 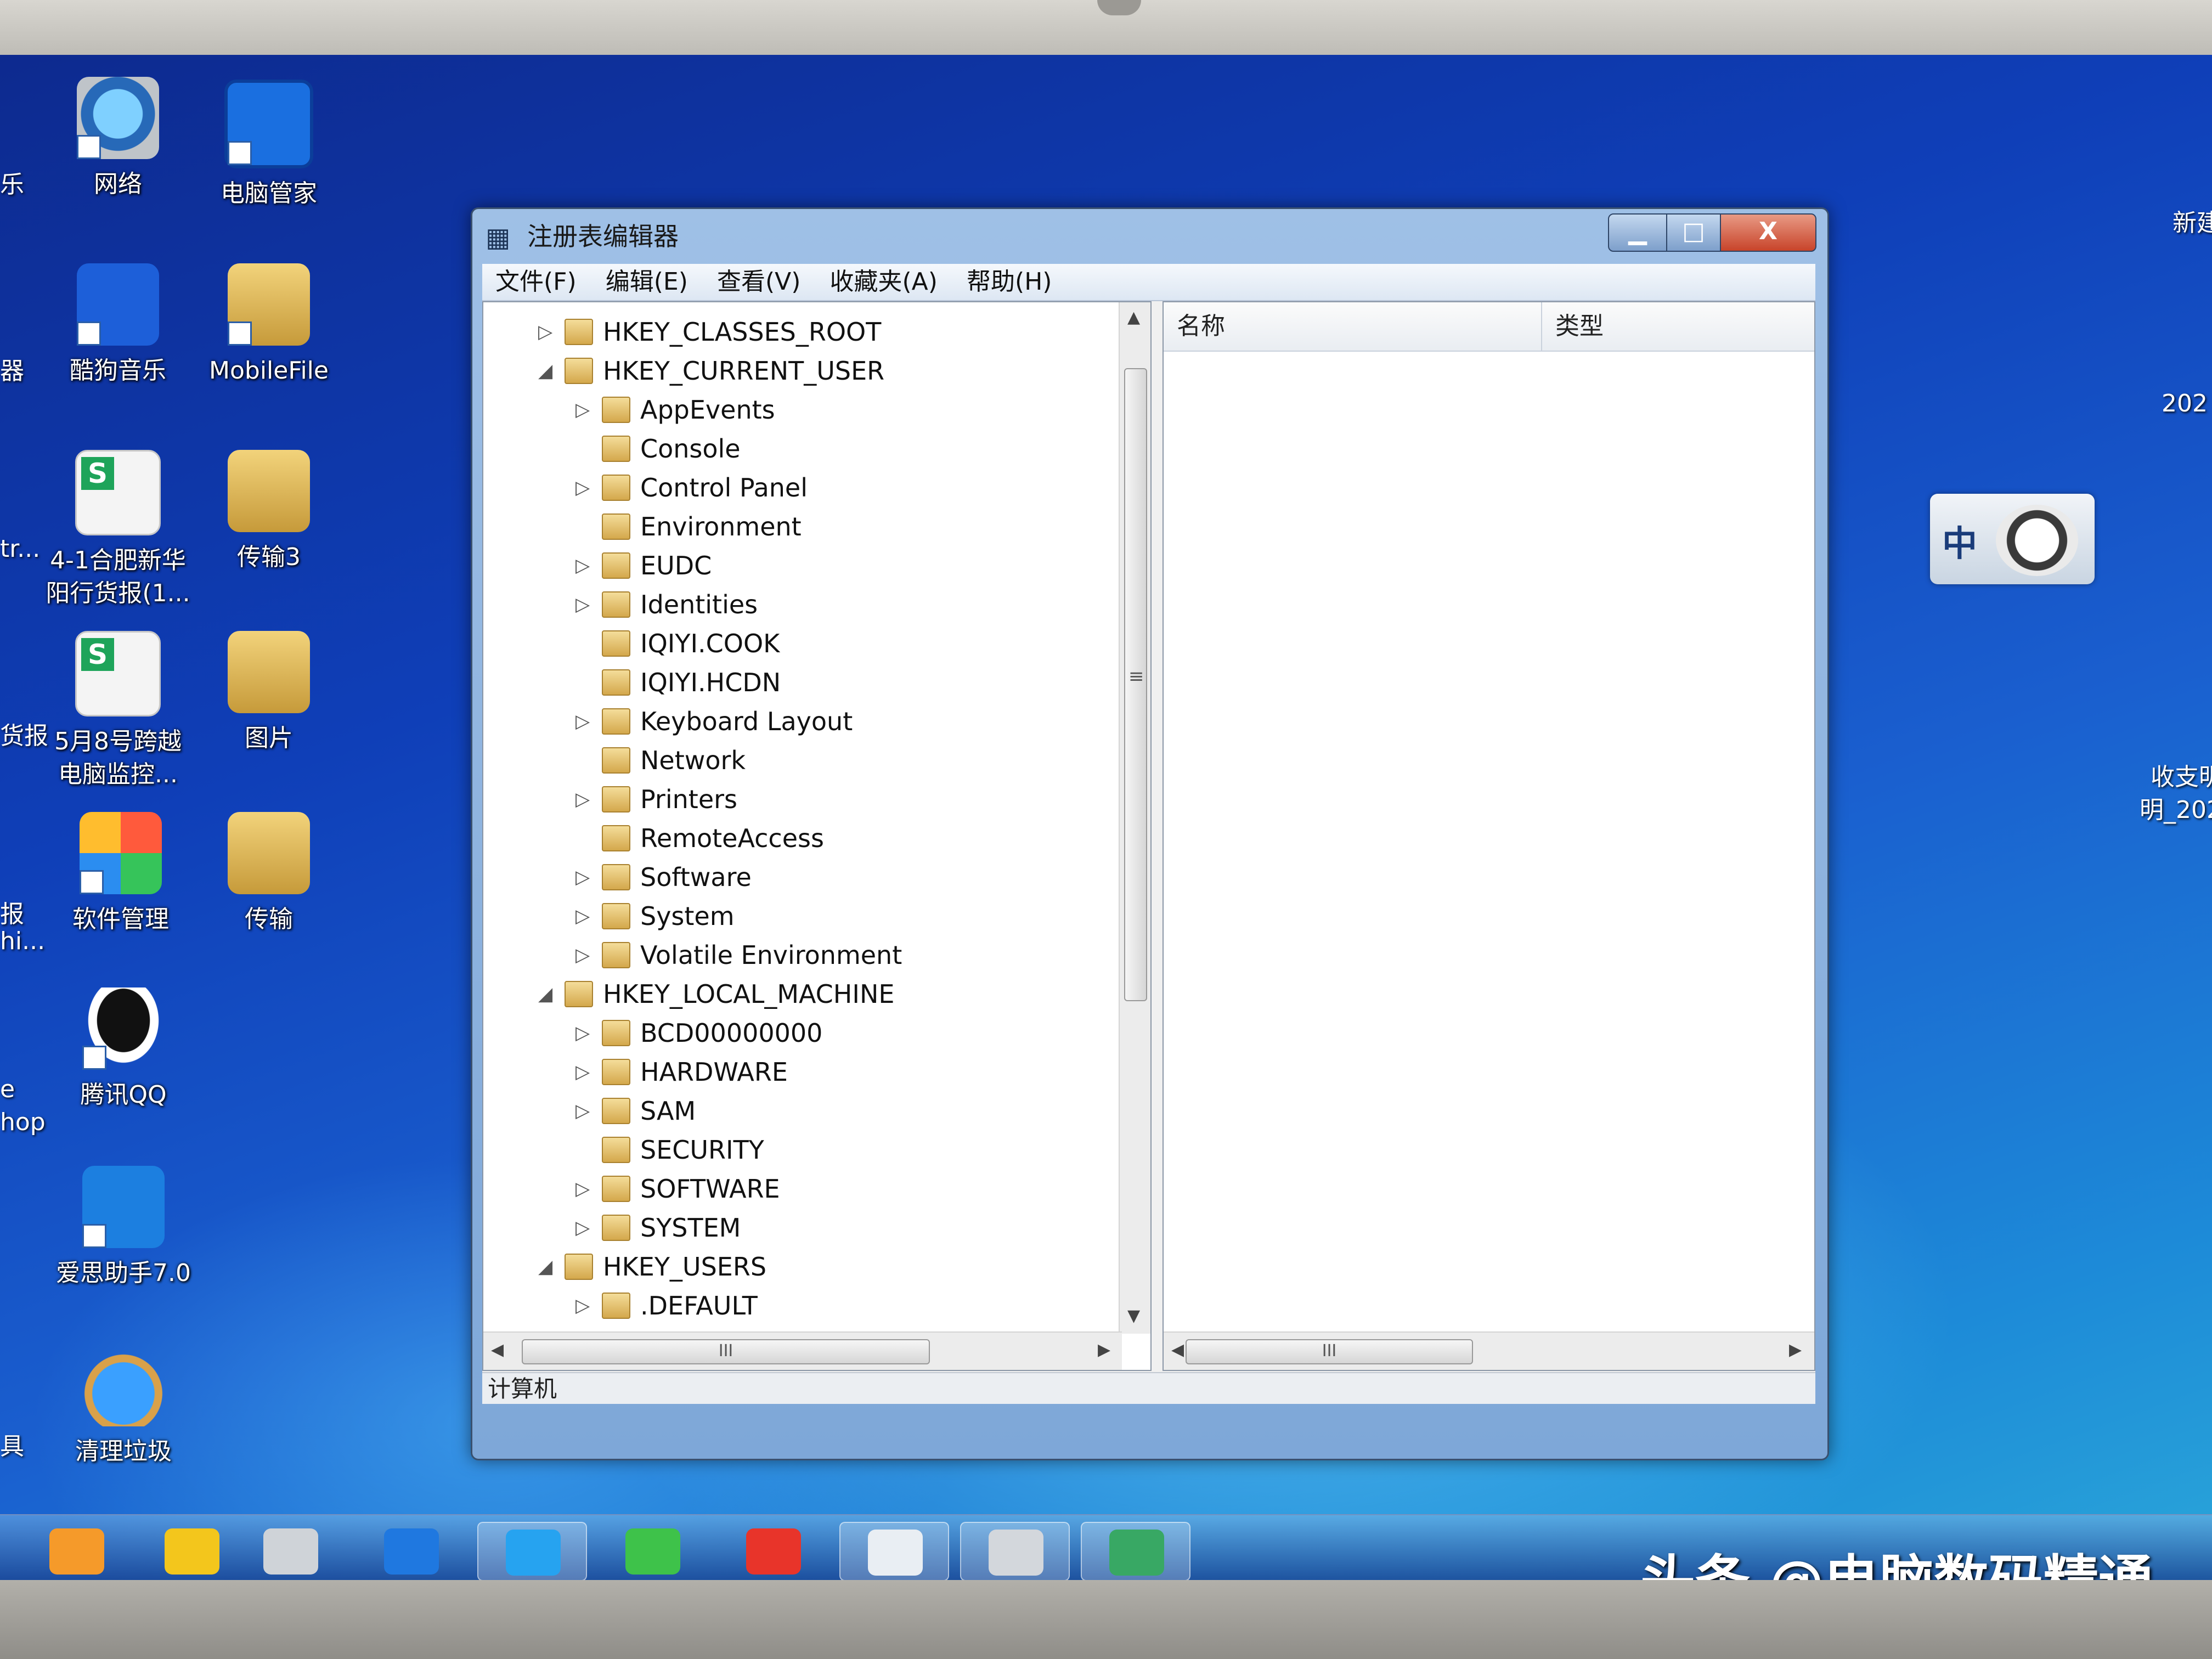 I want to click on tree-node: RemoteAccess, so click(x=699, y=838).